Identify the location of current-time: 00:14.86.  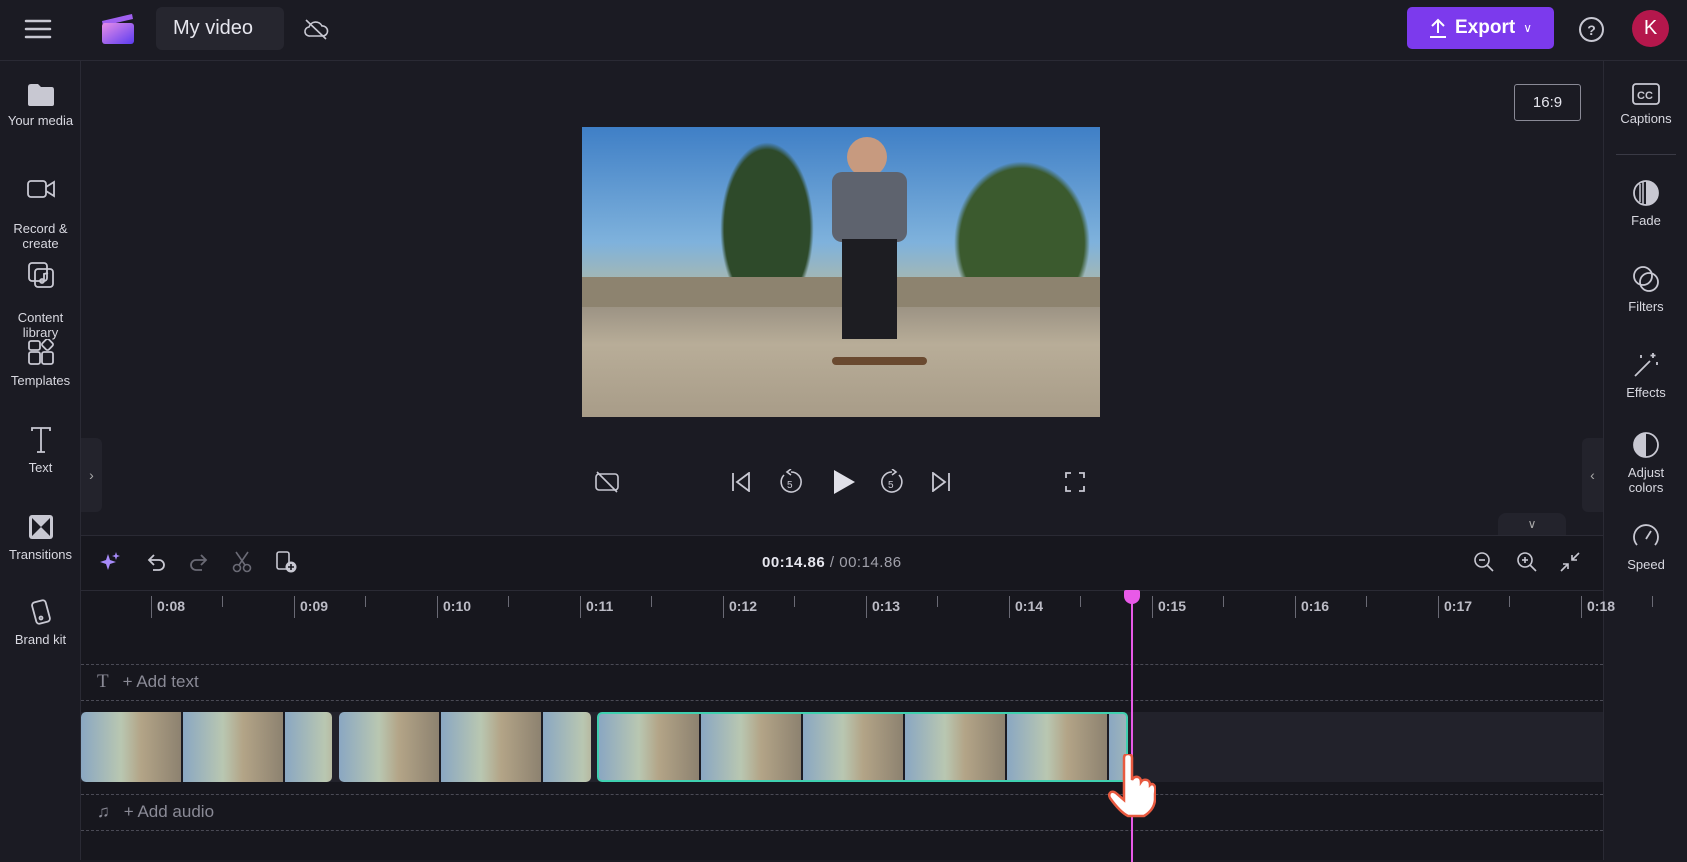
(794, 562).